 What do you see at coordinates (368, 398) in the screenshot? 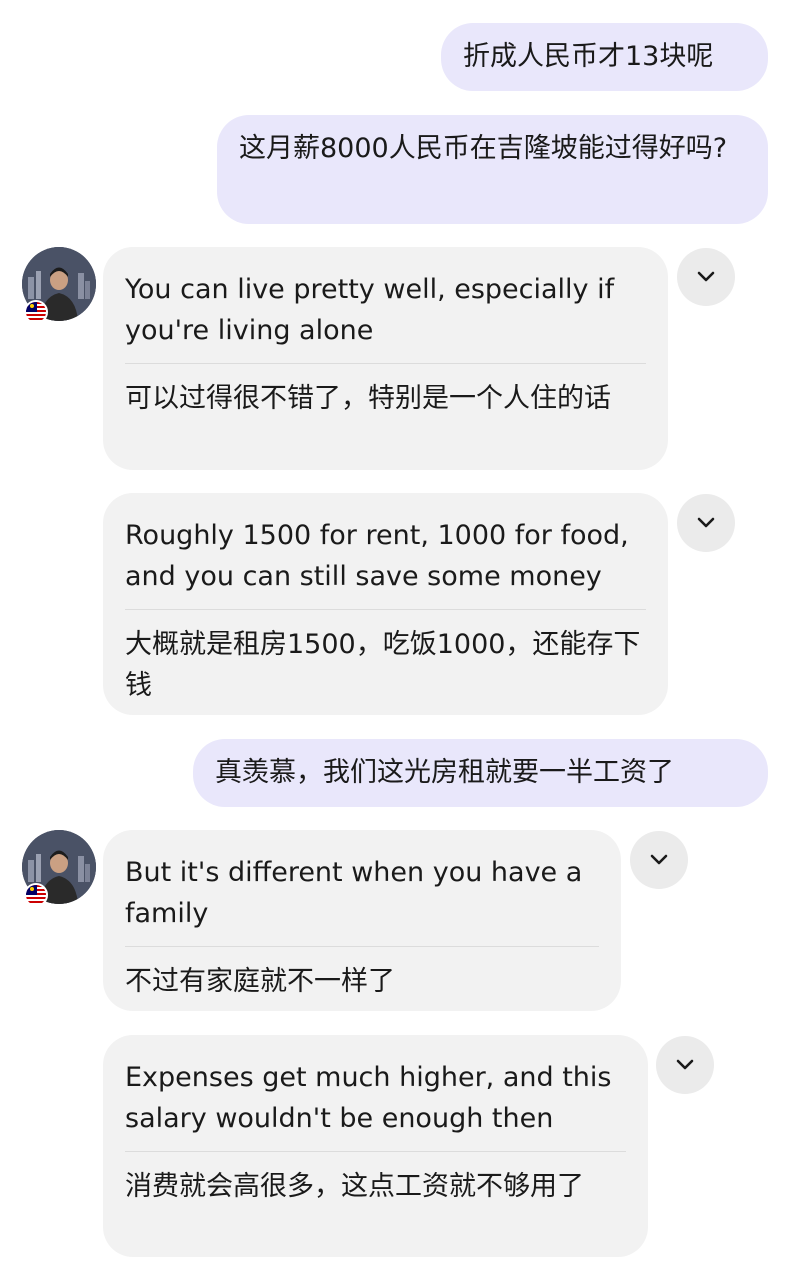
I see `message-translation-text: 可以过得很不错了，特别是一个人住的话` at bounding box center [368, 398].